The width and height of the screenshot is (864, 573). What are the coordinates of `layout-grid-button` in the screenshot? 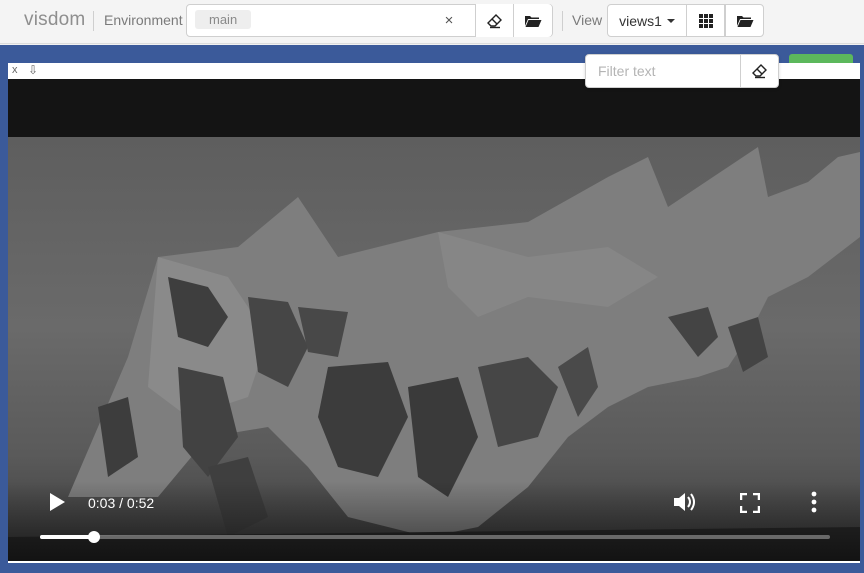 It's located at (705, 20).